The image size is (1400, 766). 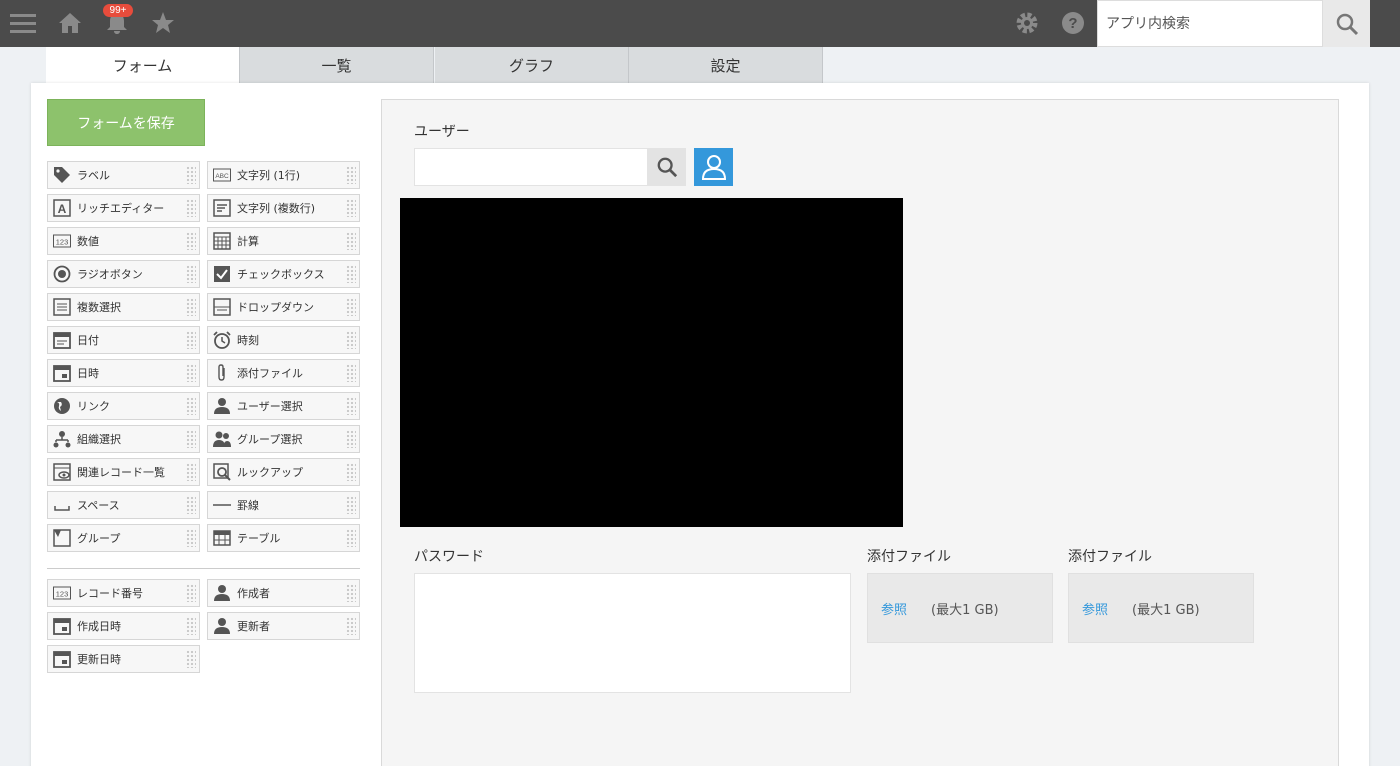 What do you see at coordinates (283, 538) in the screenshot?
I see `palette-item-table: テーブル` at bounding box center [283, 538].